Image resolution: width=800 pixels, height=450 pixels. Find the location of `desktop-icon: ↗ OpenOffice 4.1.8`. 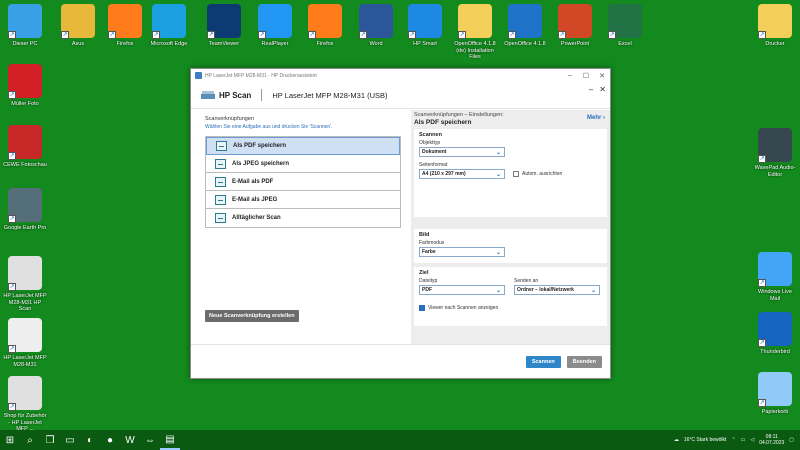

desktop-icon: ↗ OpenOffice 4.1.8 is located at coordinates (525, 26).